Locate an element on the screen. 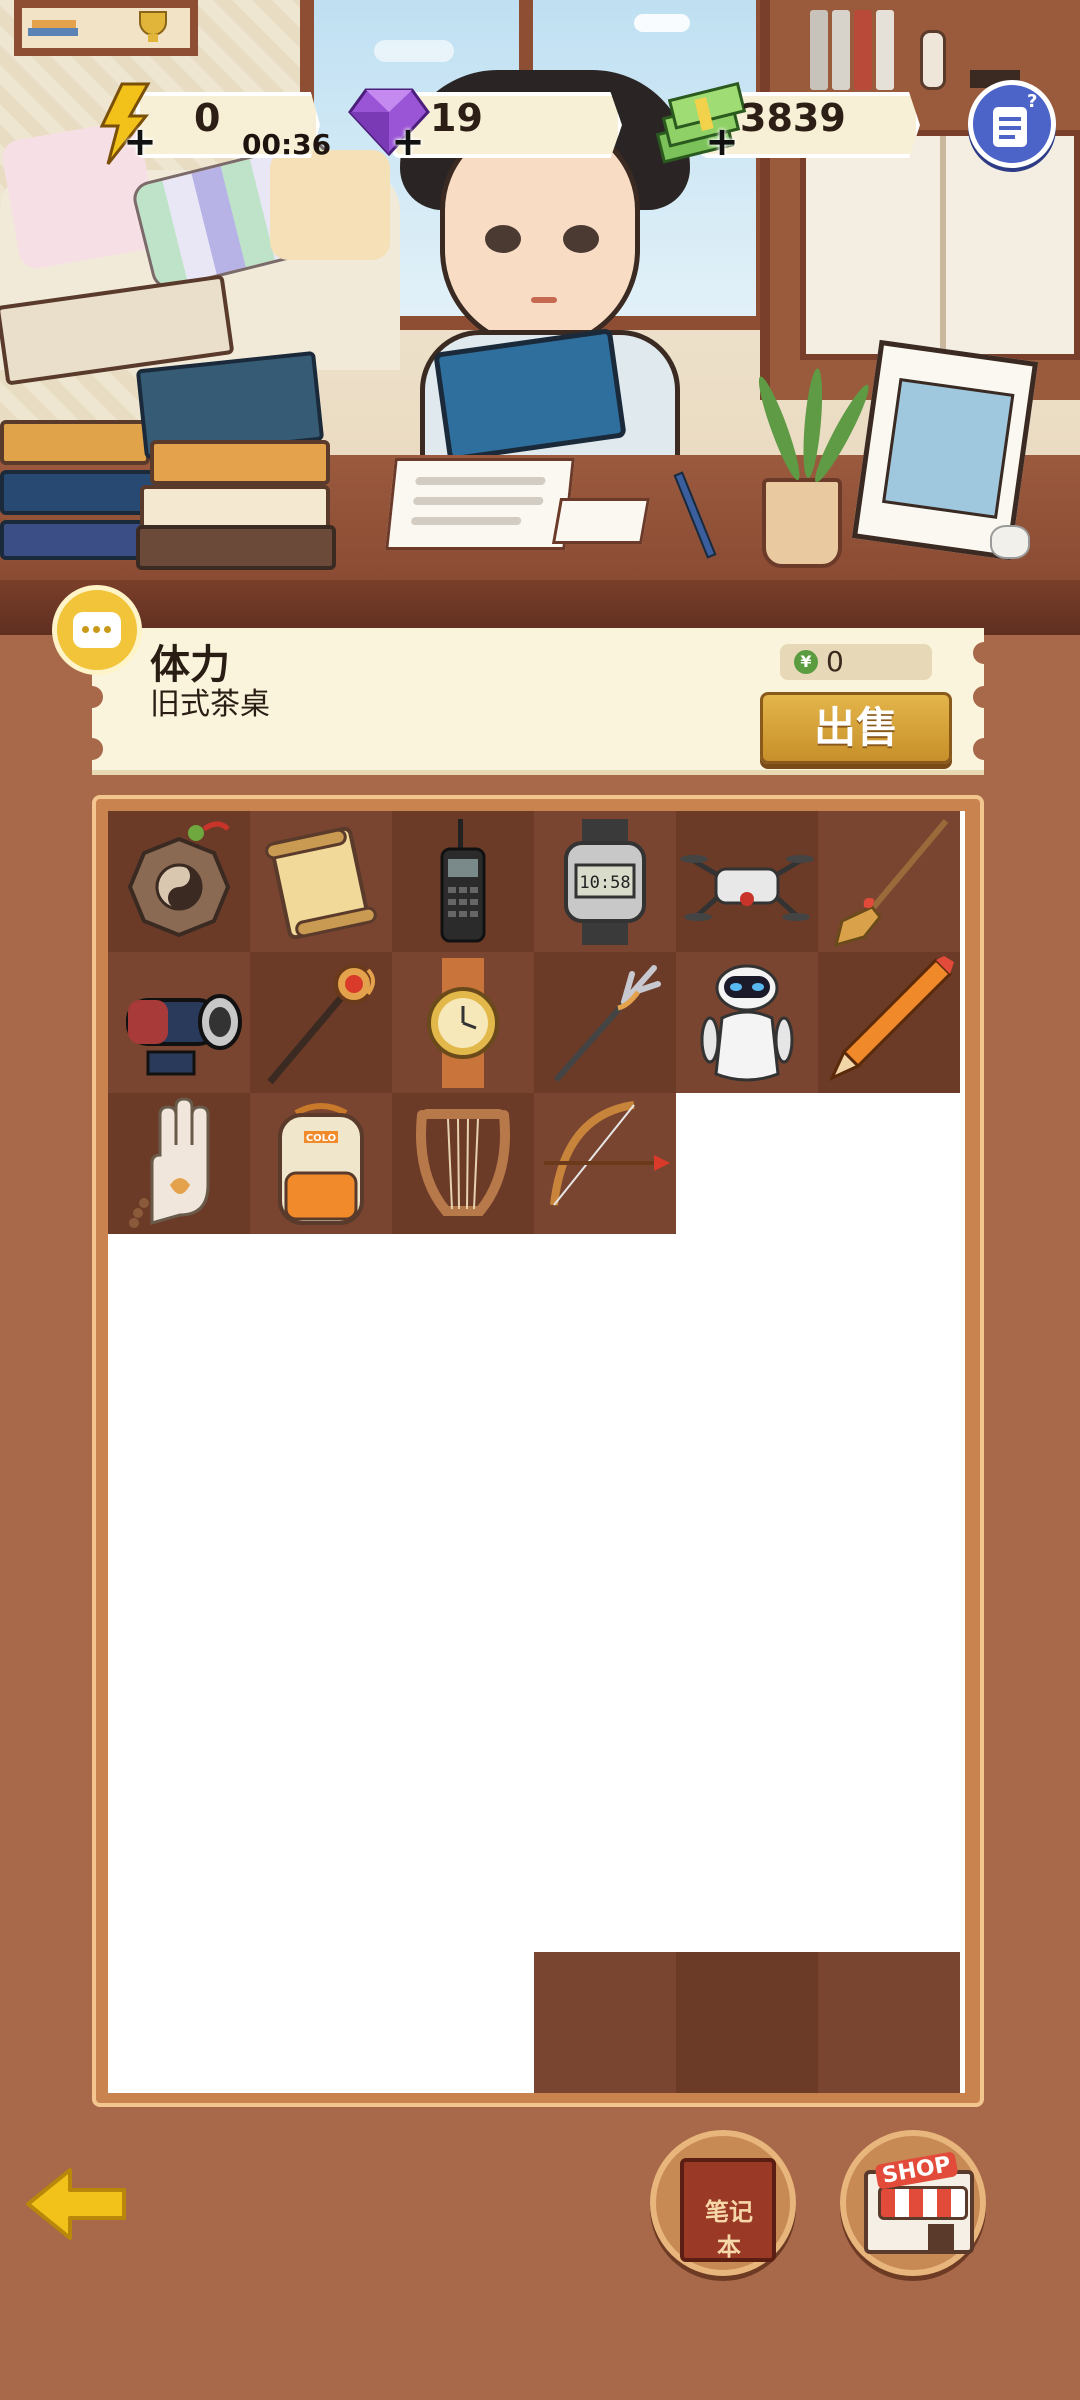 The height and width of the screenshot is (2400, 1080). add-cash-button: + is located at coordinates (722, 142).